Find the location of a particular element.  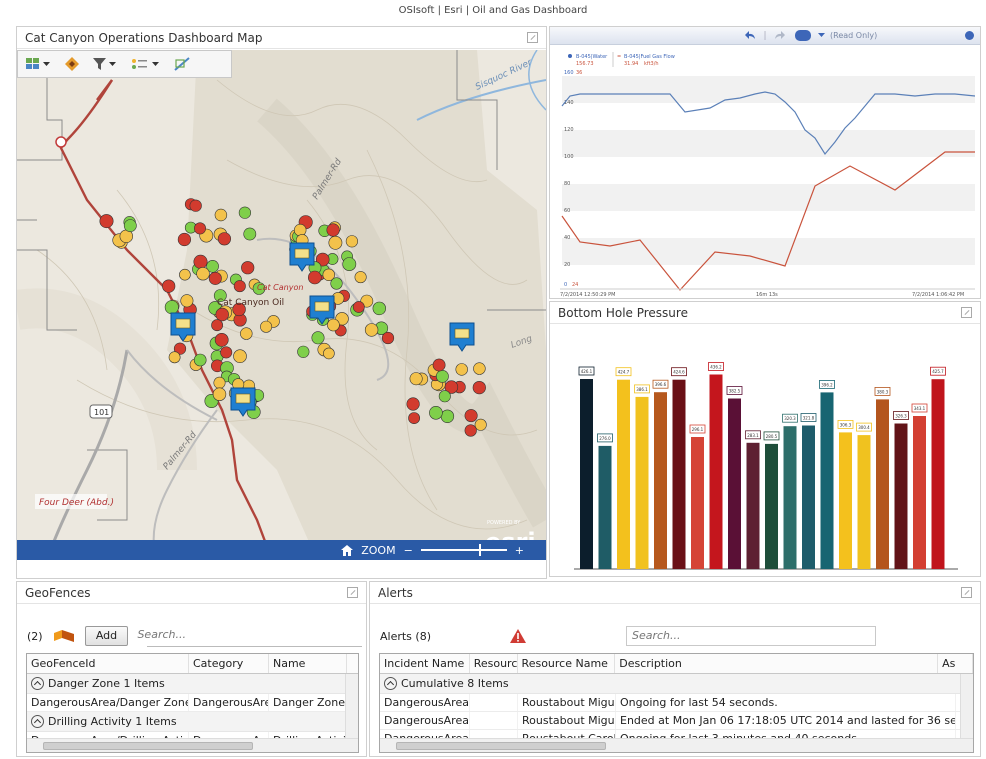

col-resource-name: Resource Name is located at coordinates (567, 663).